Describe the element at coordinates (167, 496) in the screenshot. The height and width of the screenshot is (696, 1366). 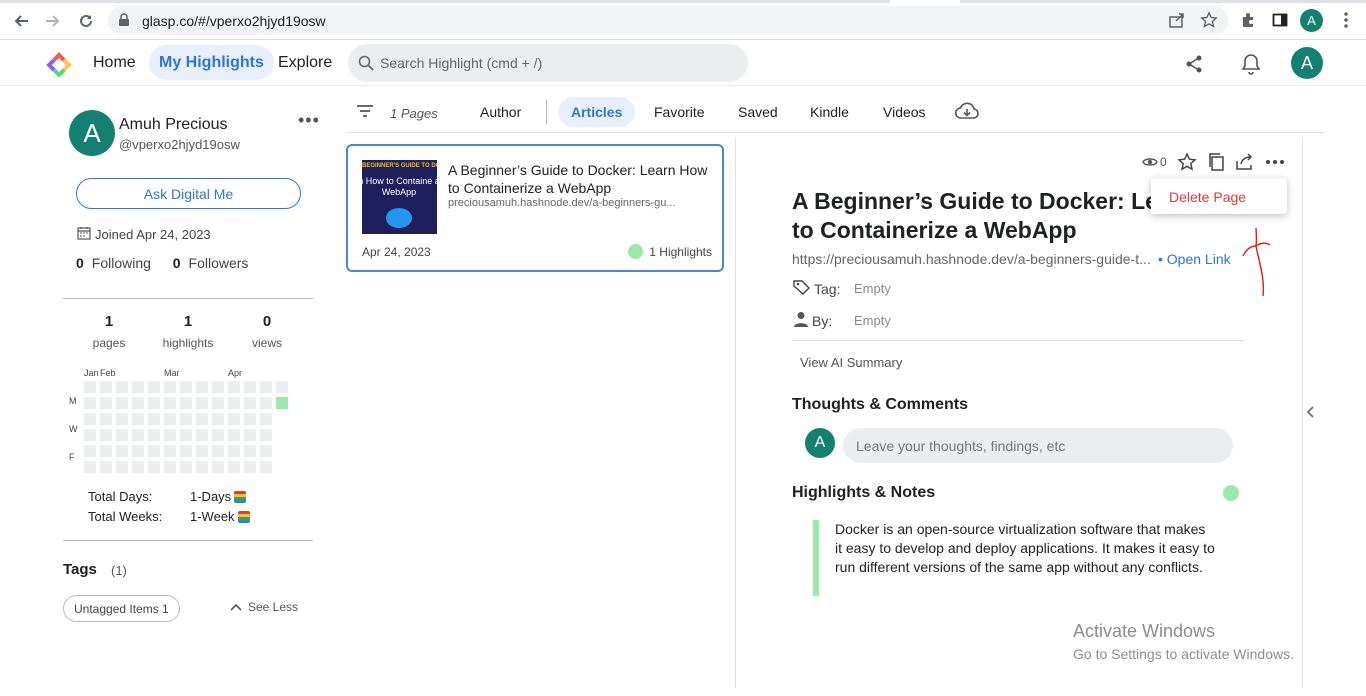
I see `total-days: Total Days: 1-Days` at that location.